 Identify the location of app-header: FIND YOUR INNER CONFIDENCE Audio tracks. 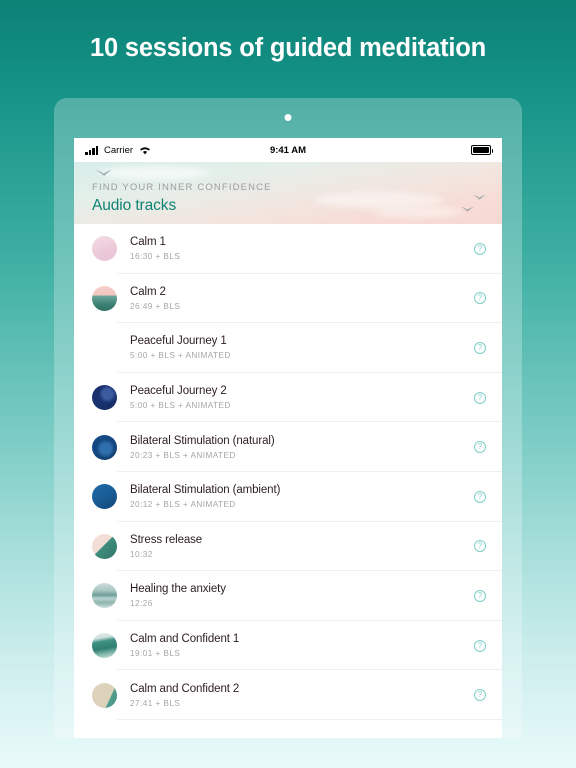
(288, 193).